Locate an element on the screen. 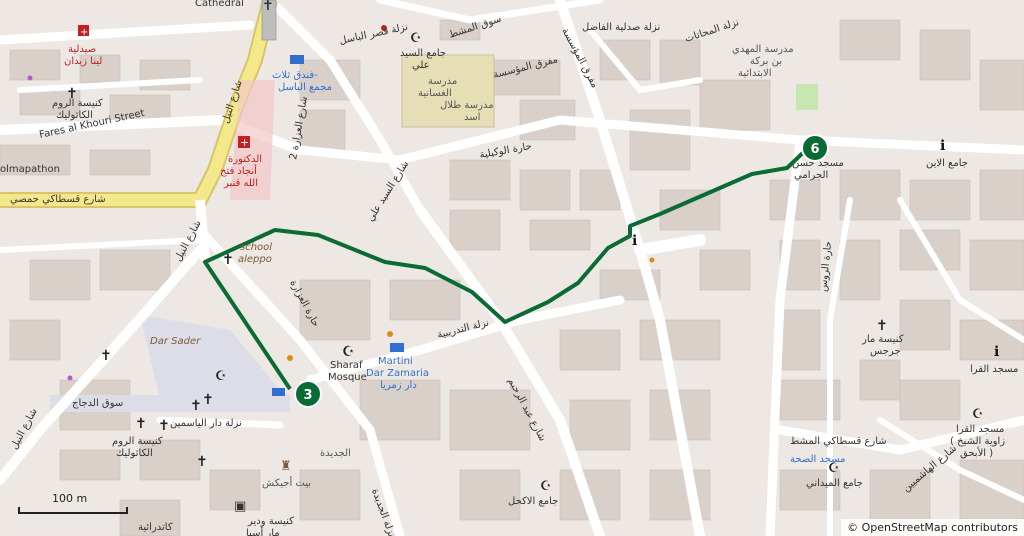 This screenshot has height=536, width=1024. label-masjid-alsahha: مسجد الصحة is located at coordinates (817, 459).